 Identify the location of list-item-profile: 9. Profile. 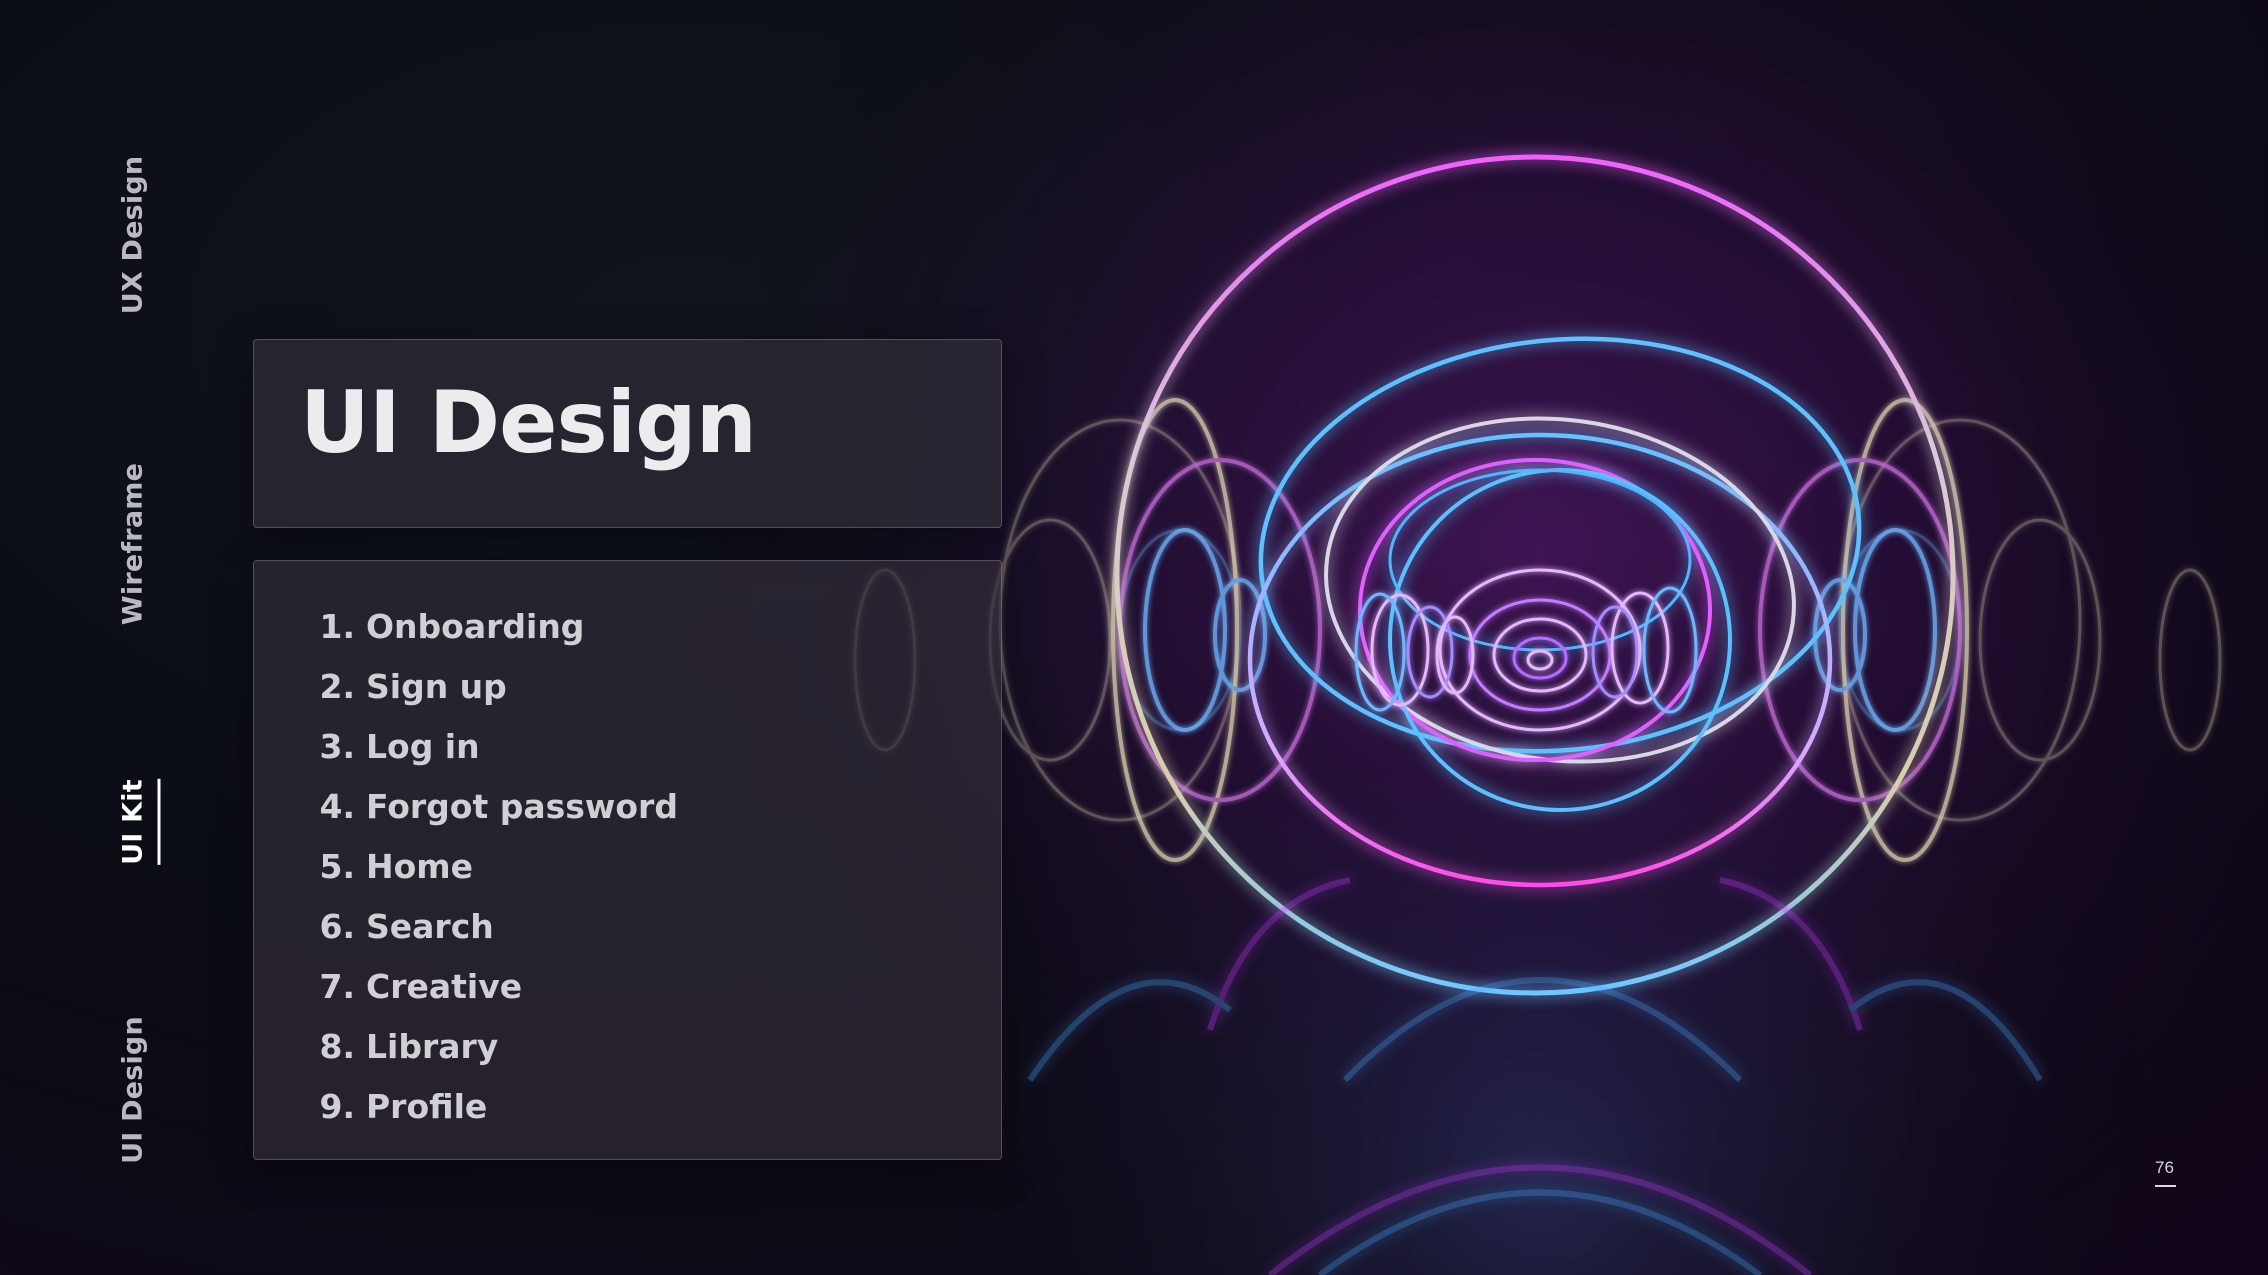
(495, 1106).